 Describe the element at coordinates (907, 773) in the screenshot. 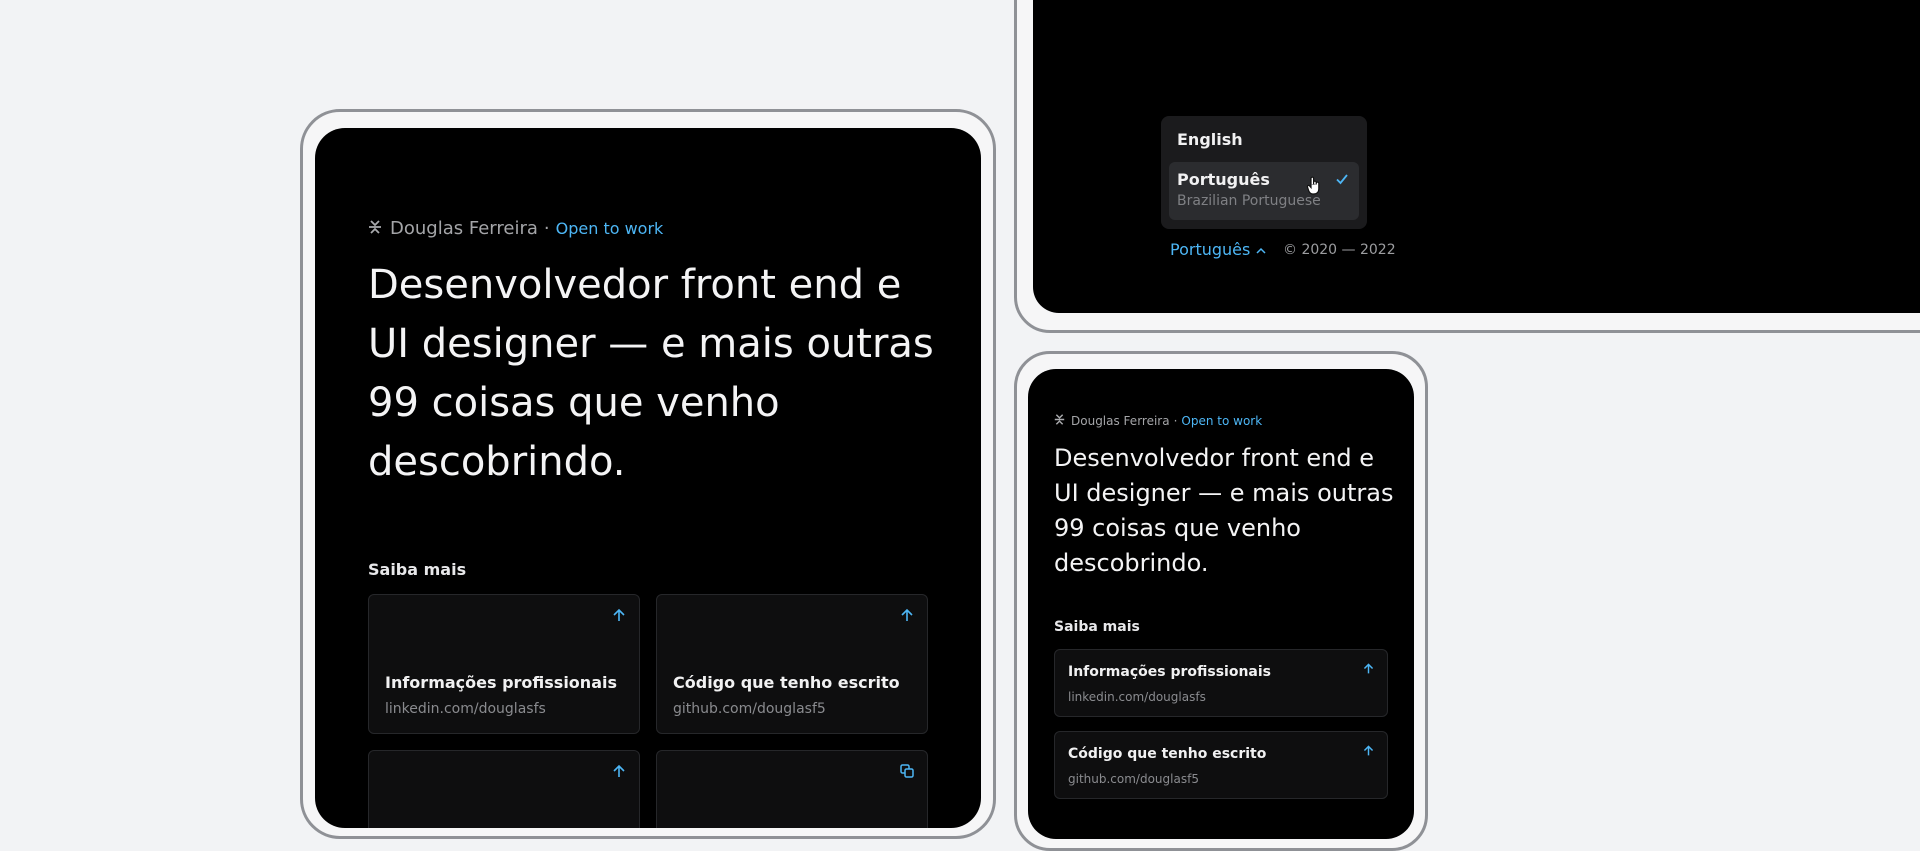

I see `copy-icon` at that location.